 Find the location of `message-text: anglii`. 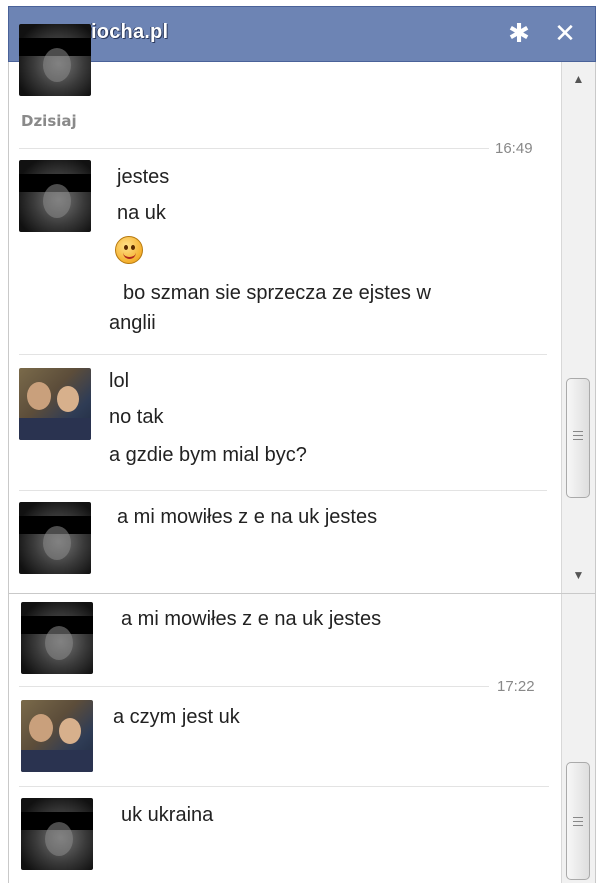

message-text: anglii is located at coordinates (132, 323).